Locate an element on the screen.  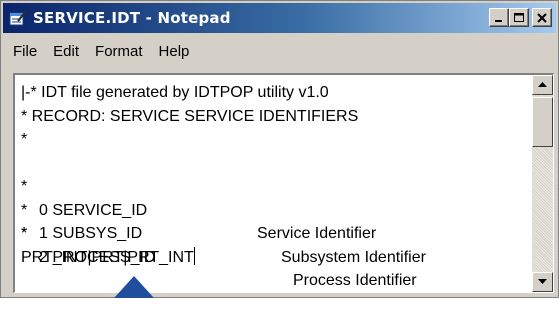
minimize-icon is located at coordinates (498, 21).